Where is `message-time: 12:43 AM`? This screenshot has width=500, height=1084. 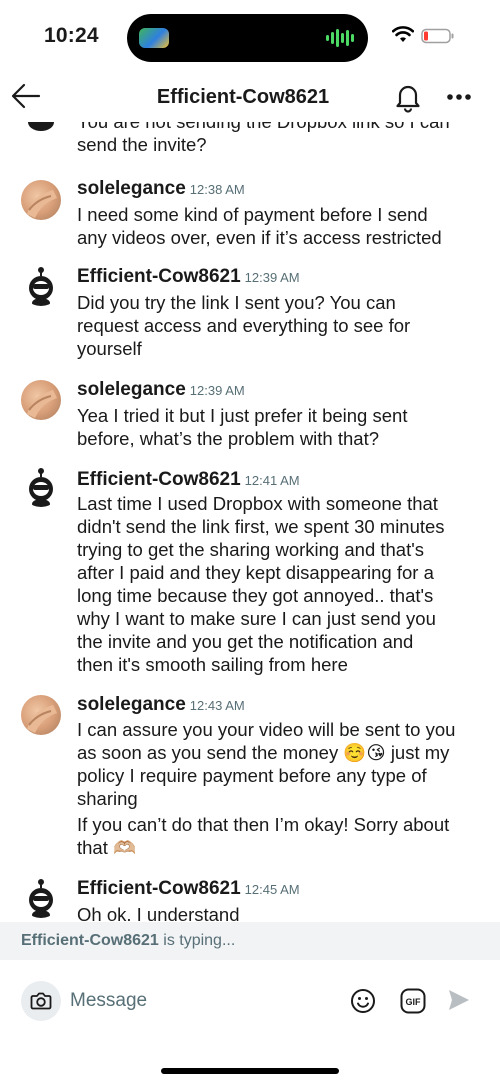 message-time: 12:43 AM is located at coordinates (217, 705).